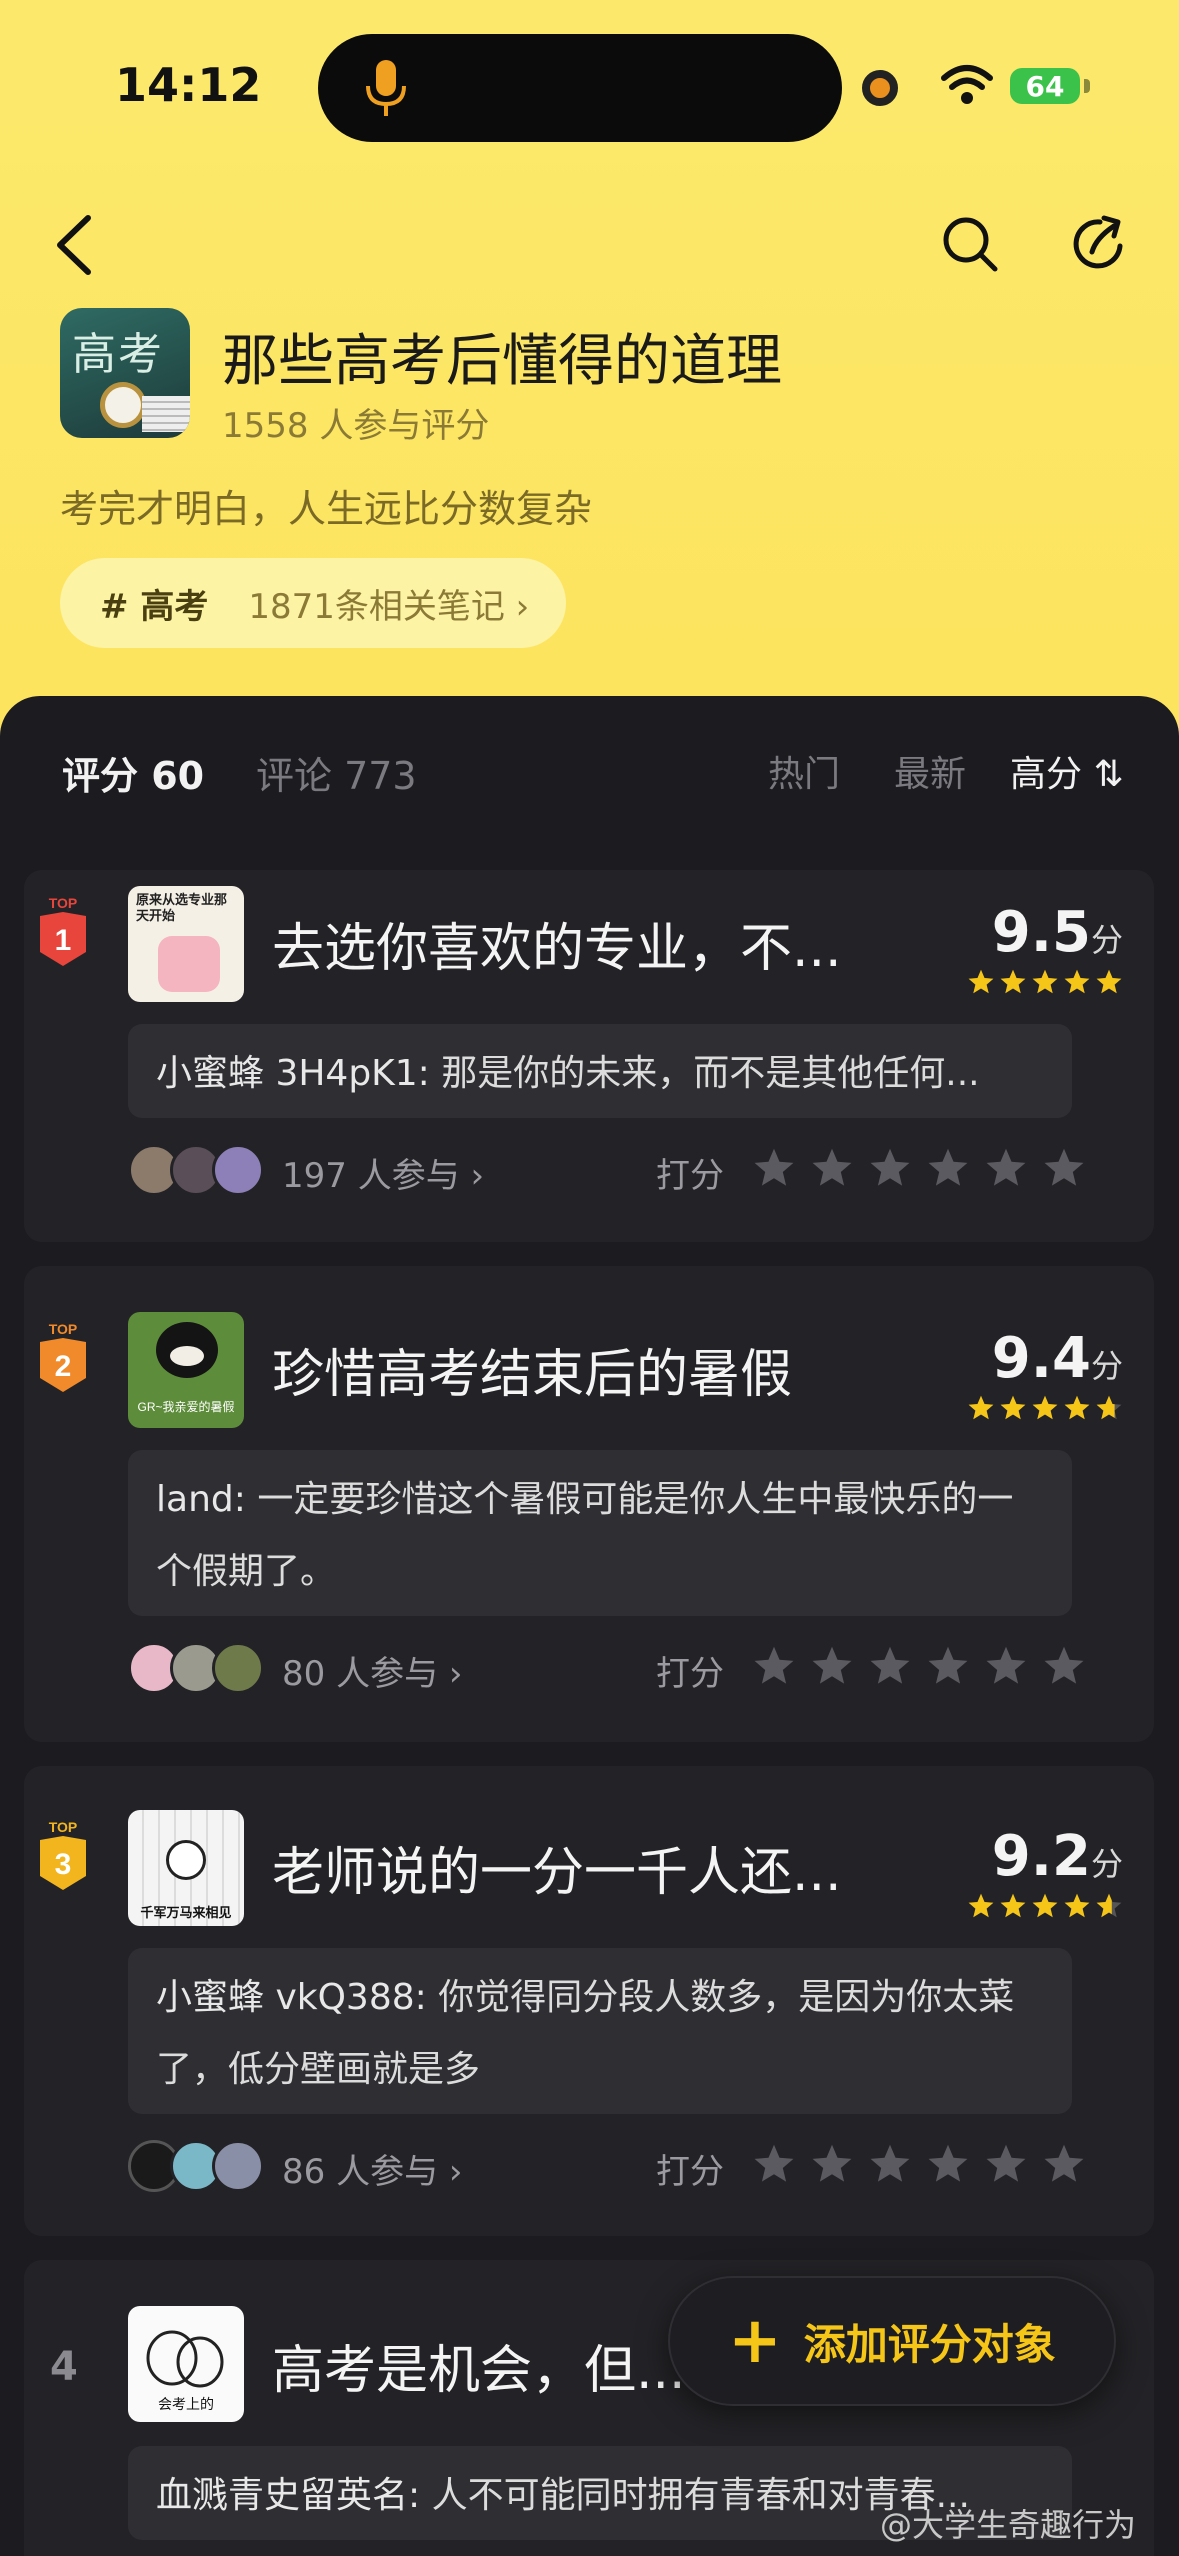  Describe the element at coordinates (166, 414) in the screenshot. I see `books-icon` at that location.